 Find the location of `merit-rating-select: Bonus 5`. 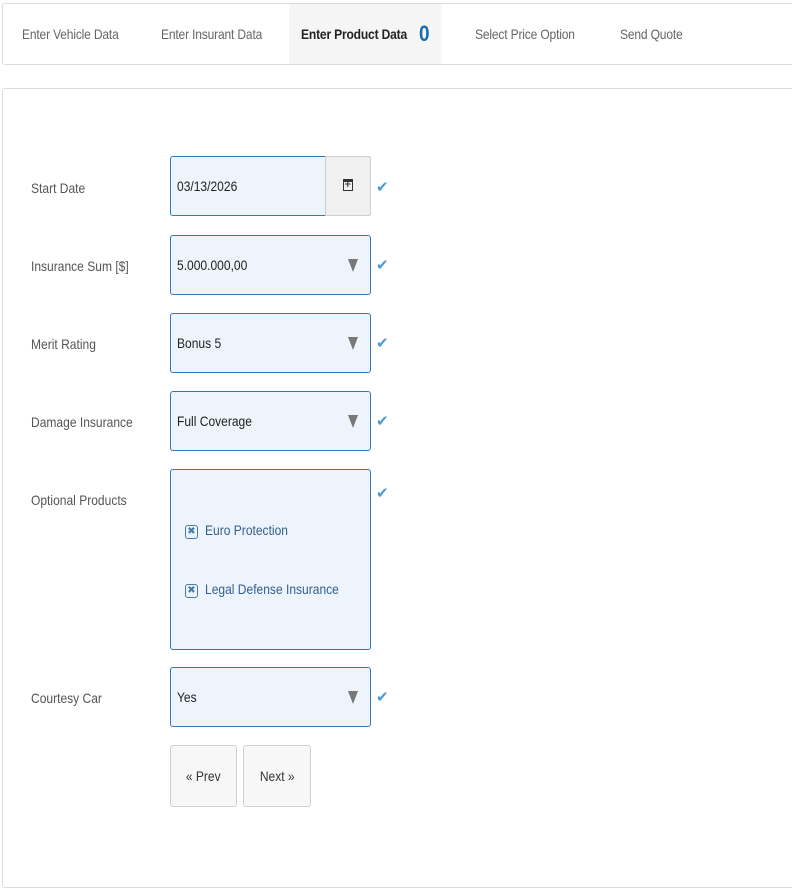

merit-rating-select: Bonus 5 is located at coordinates (270, 343).